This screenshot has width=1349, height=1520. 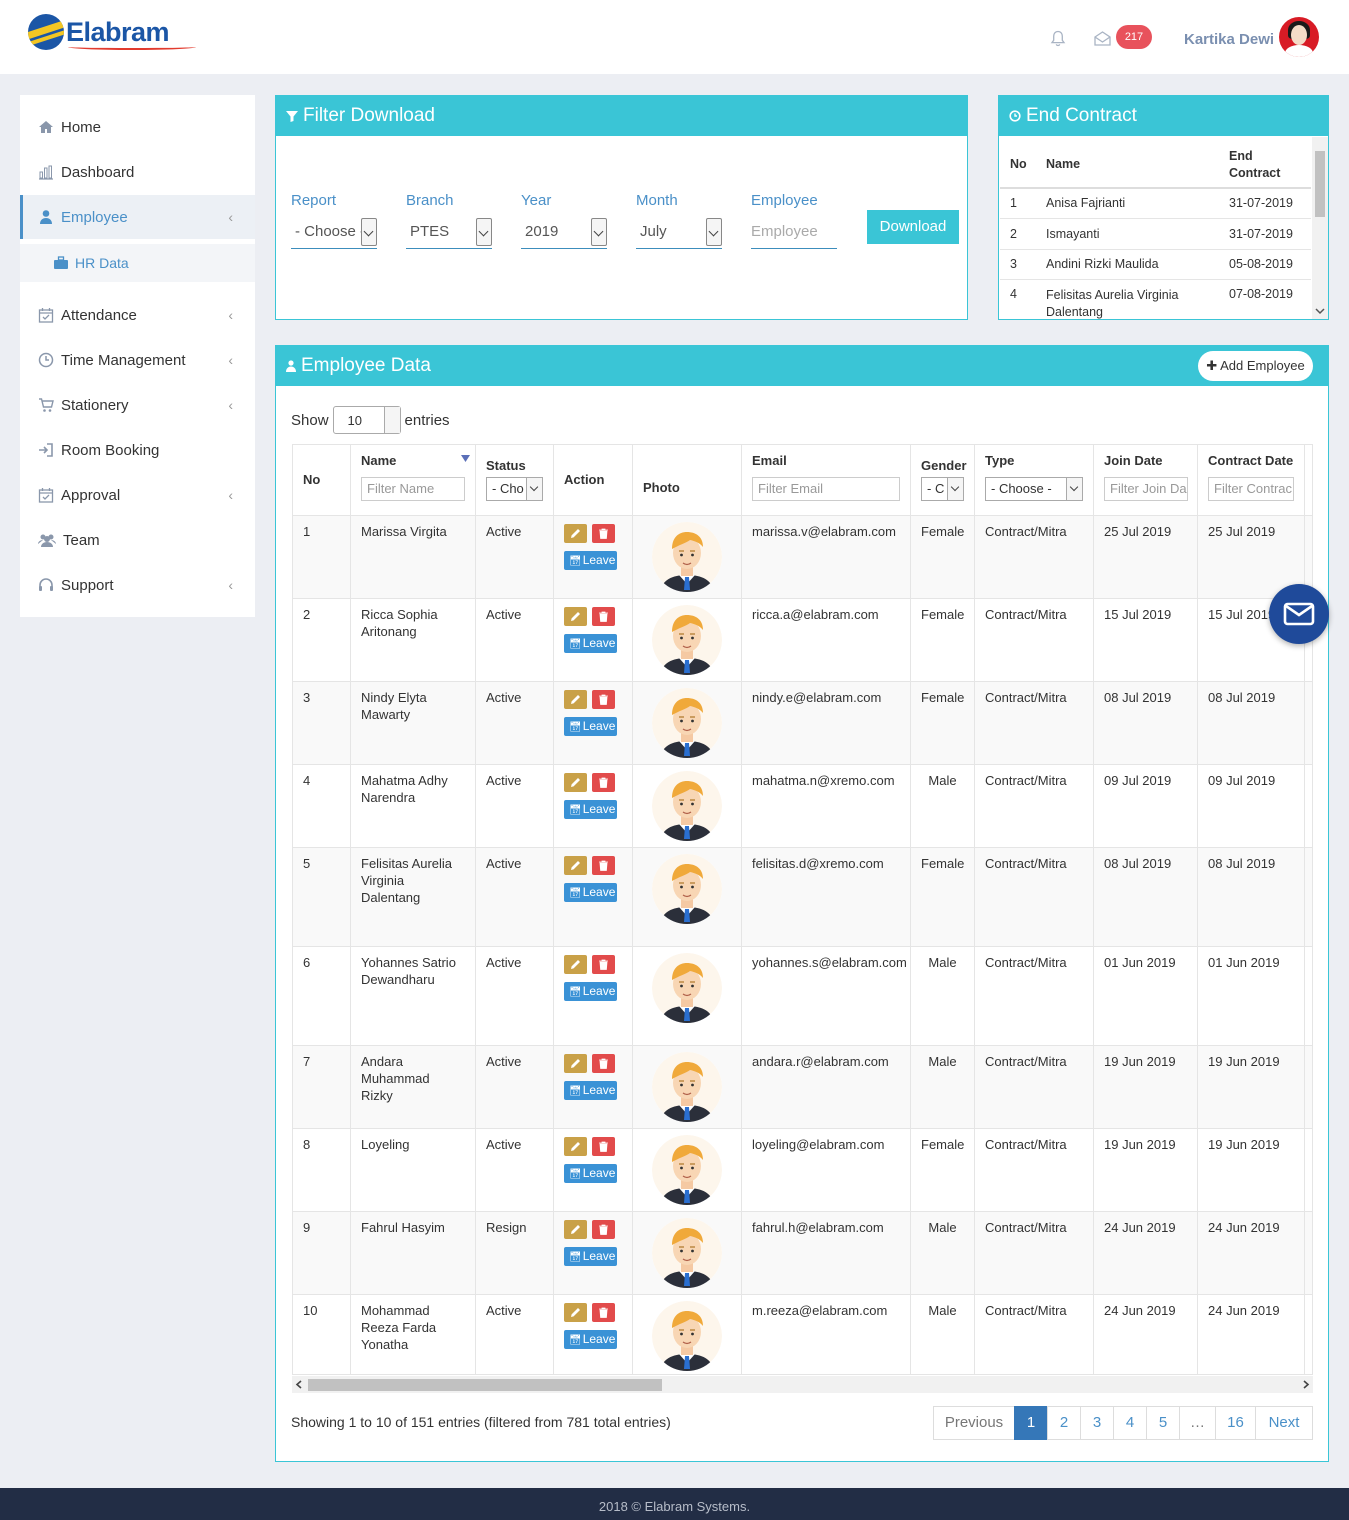 What do you see at coordinates (679, 232) in the screenshot?
I see `month-select: July` at bounding box center [679, 232].